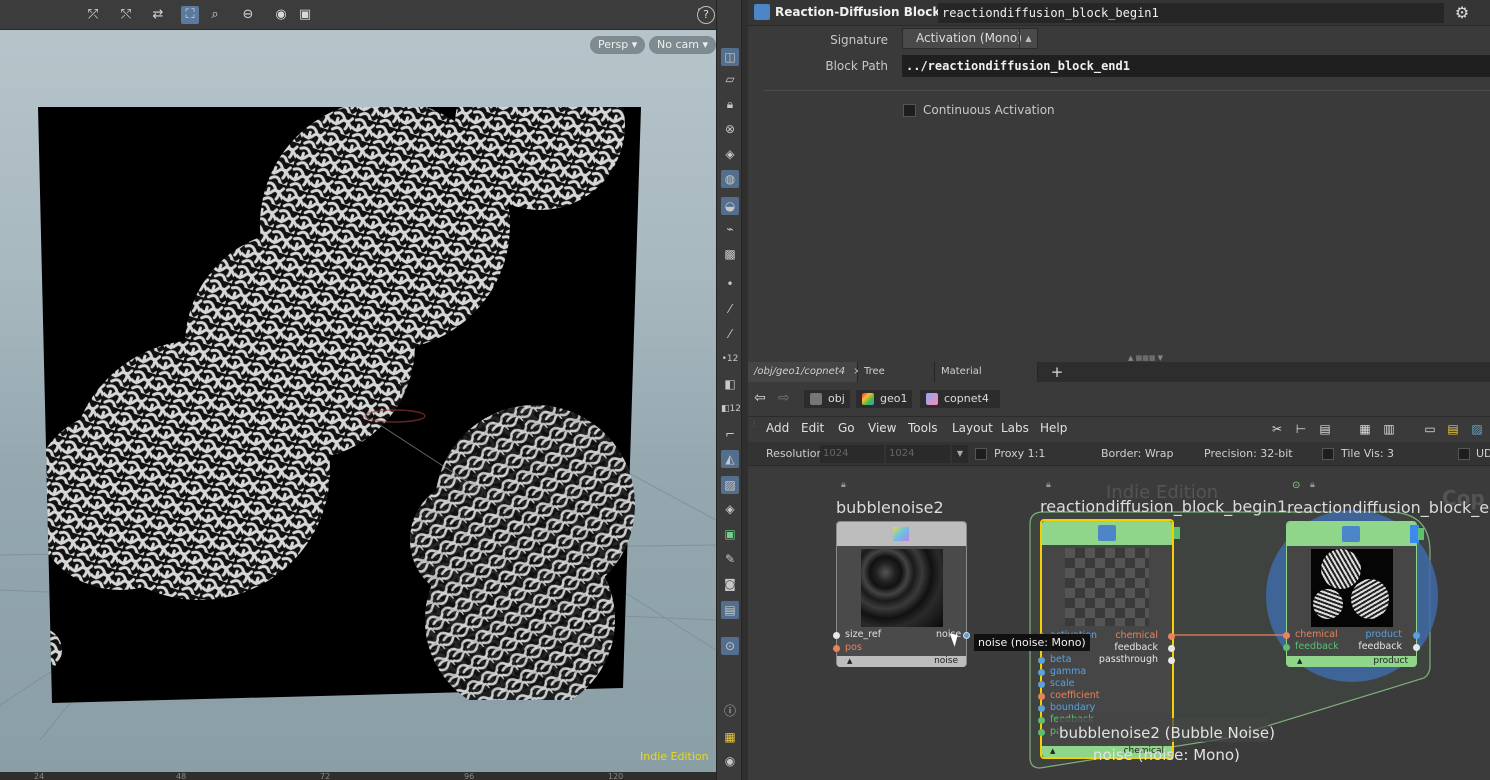  Describe the element at coordinates (1015, 428) in the screenshot. I see `menu-labs: Labs` at that location.